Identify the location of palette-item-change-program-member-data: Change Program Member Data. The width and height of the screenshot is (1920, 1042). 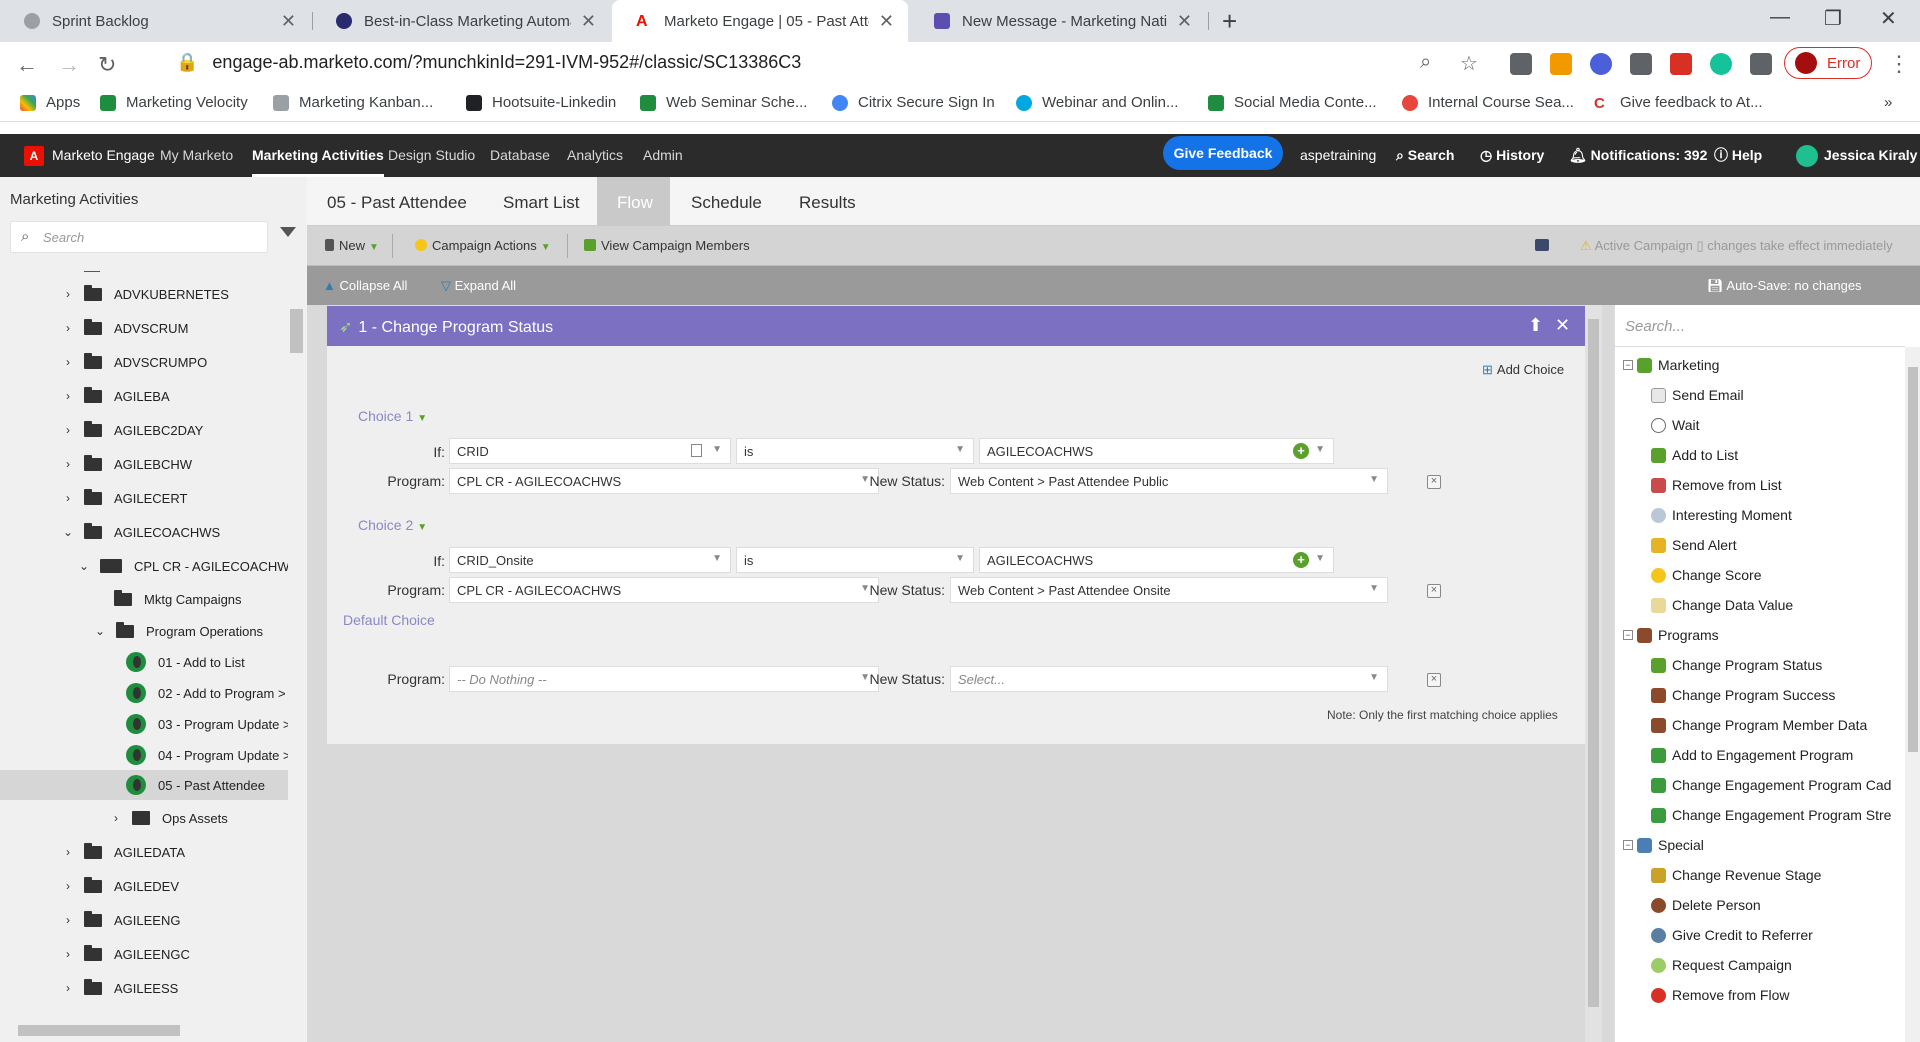
(1759, 725).